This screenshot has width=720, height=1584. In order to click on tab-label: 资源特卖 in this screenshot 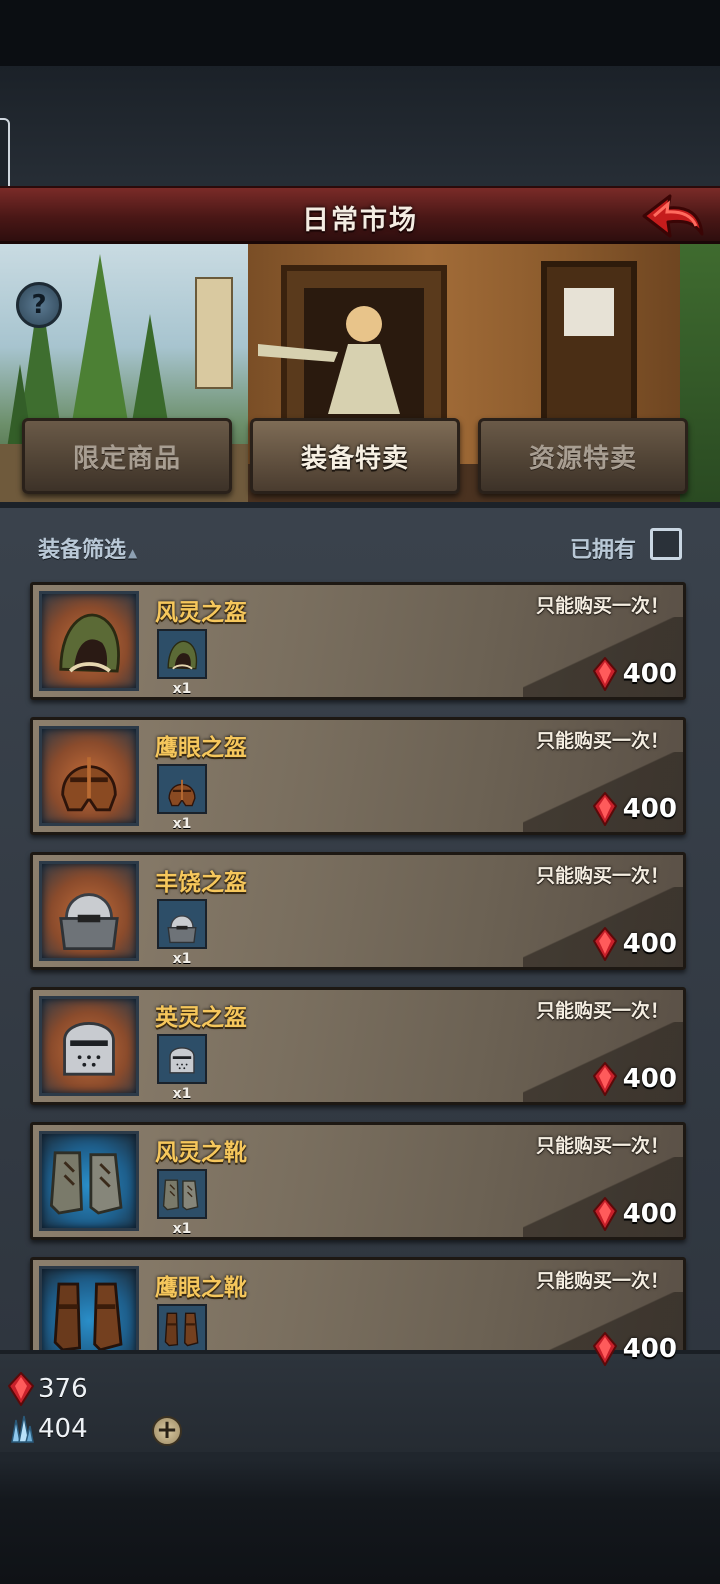, I will do `click(582, 458)`.